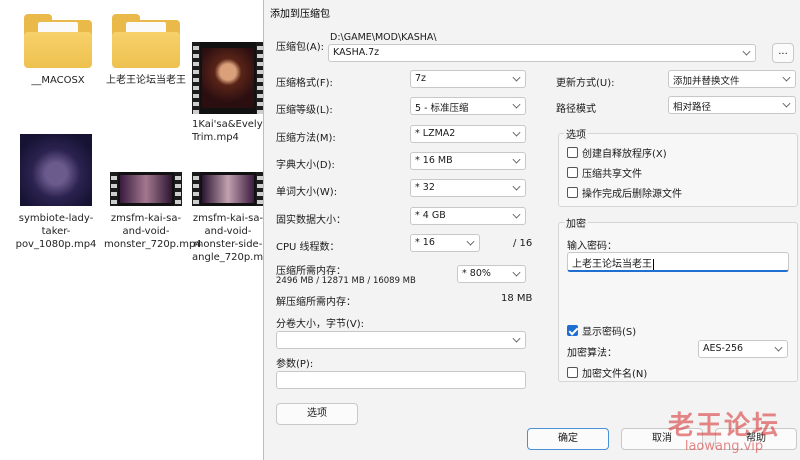 The height and width of the screenshot is (460, 800). Describe the element at coordinates (632, 194) in the screenshot. I see `delete-label: 操作完成后删除源文件` at that location.